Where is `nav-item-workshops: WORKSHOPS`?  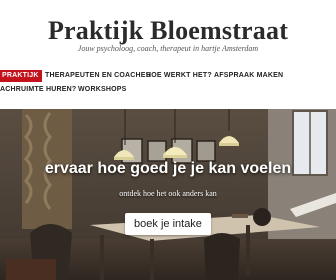 nav-item-workshops: WORKSHOPS is located at coordinates (102, 90).